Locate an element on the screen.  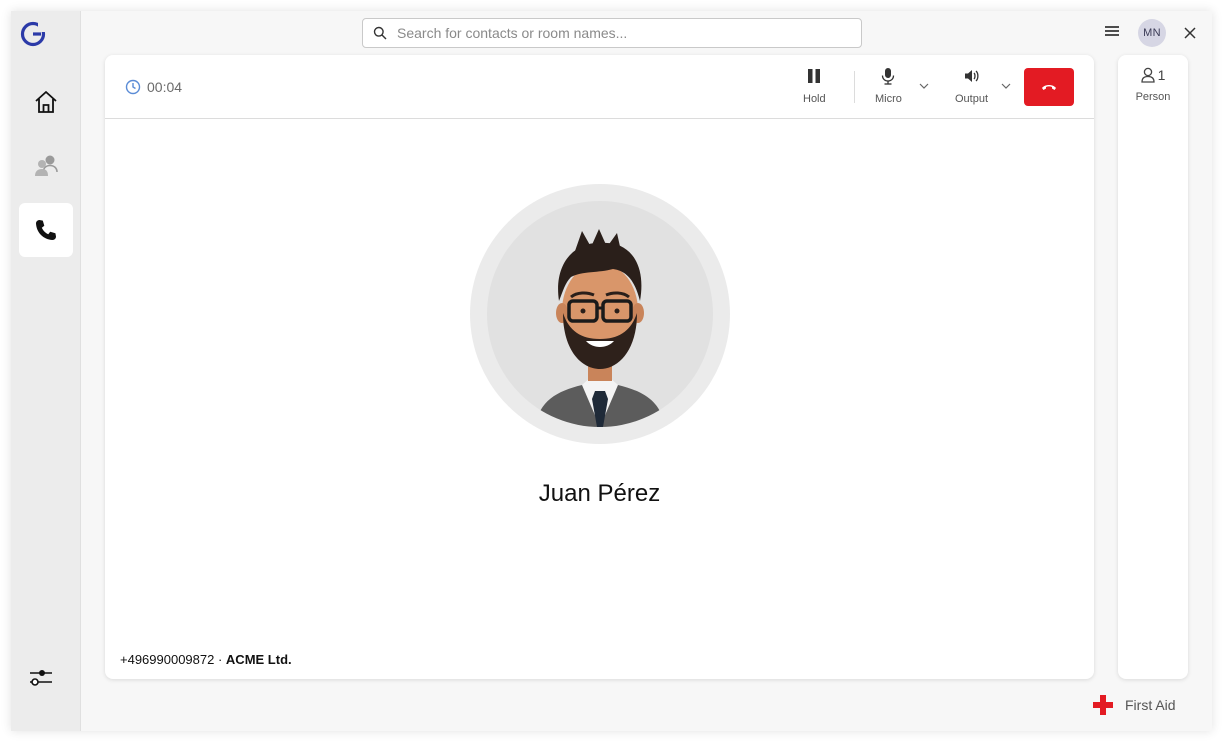
participants-button: 1 Person is located at coordinates (1153, 85).